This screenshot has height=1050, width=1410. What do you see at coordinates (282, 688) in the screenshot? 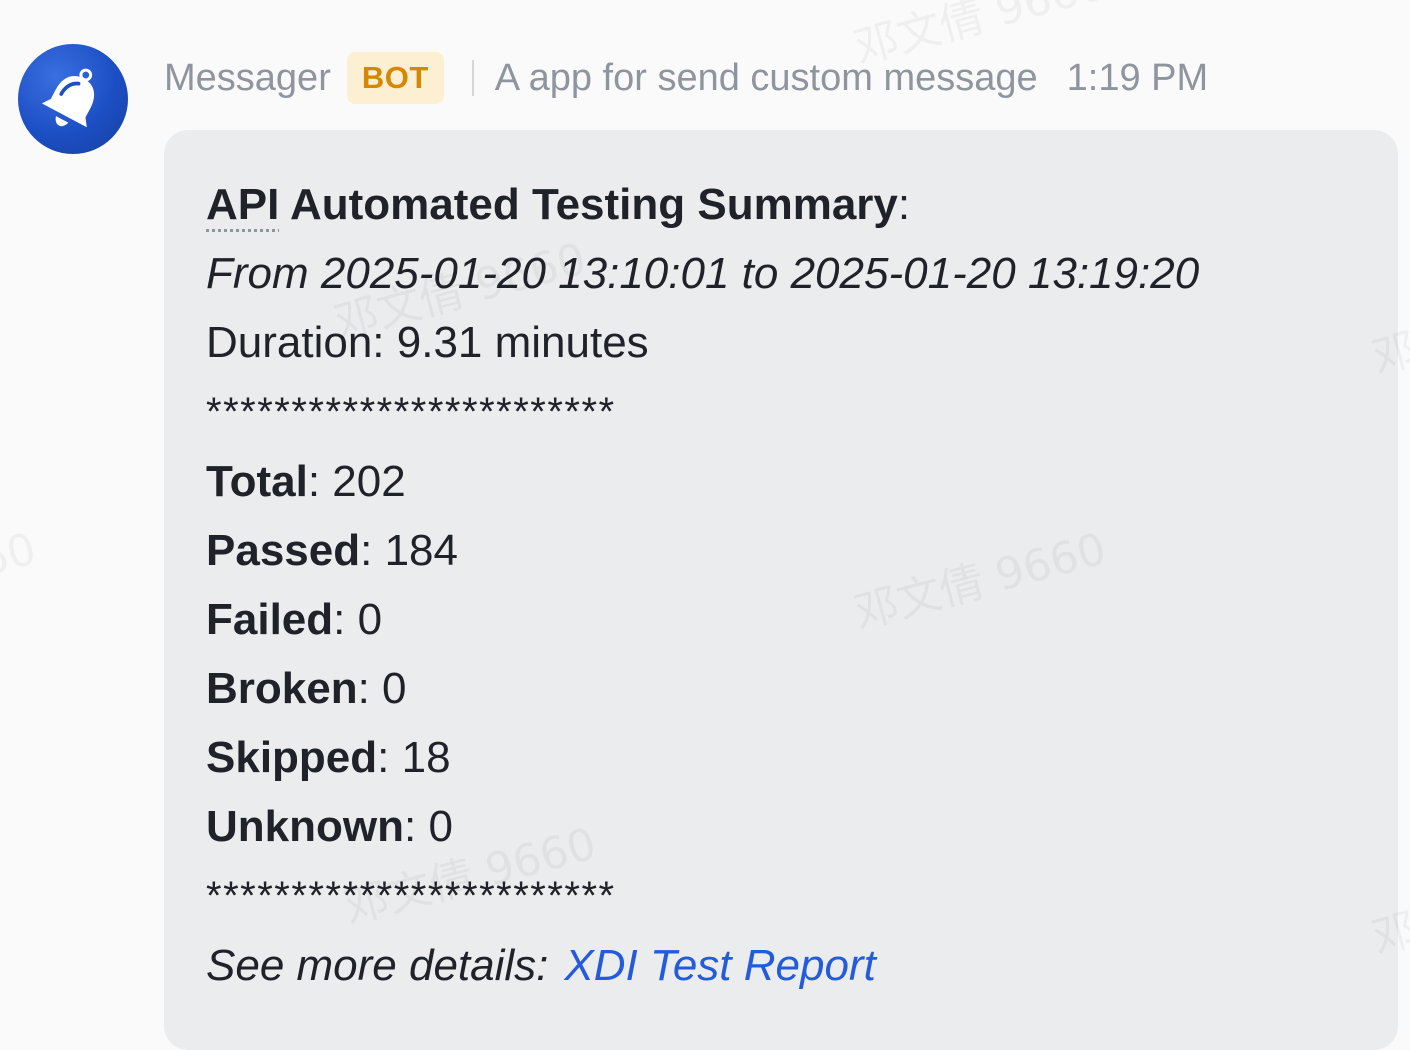
I see `stat-label: Broken` at bounding box center [282, 688].